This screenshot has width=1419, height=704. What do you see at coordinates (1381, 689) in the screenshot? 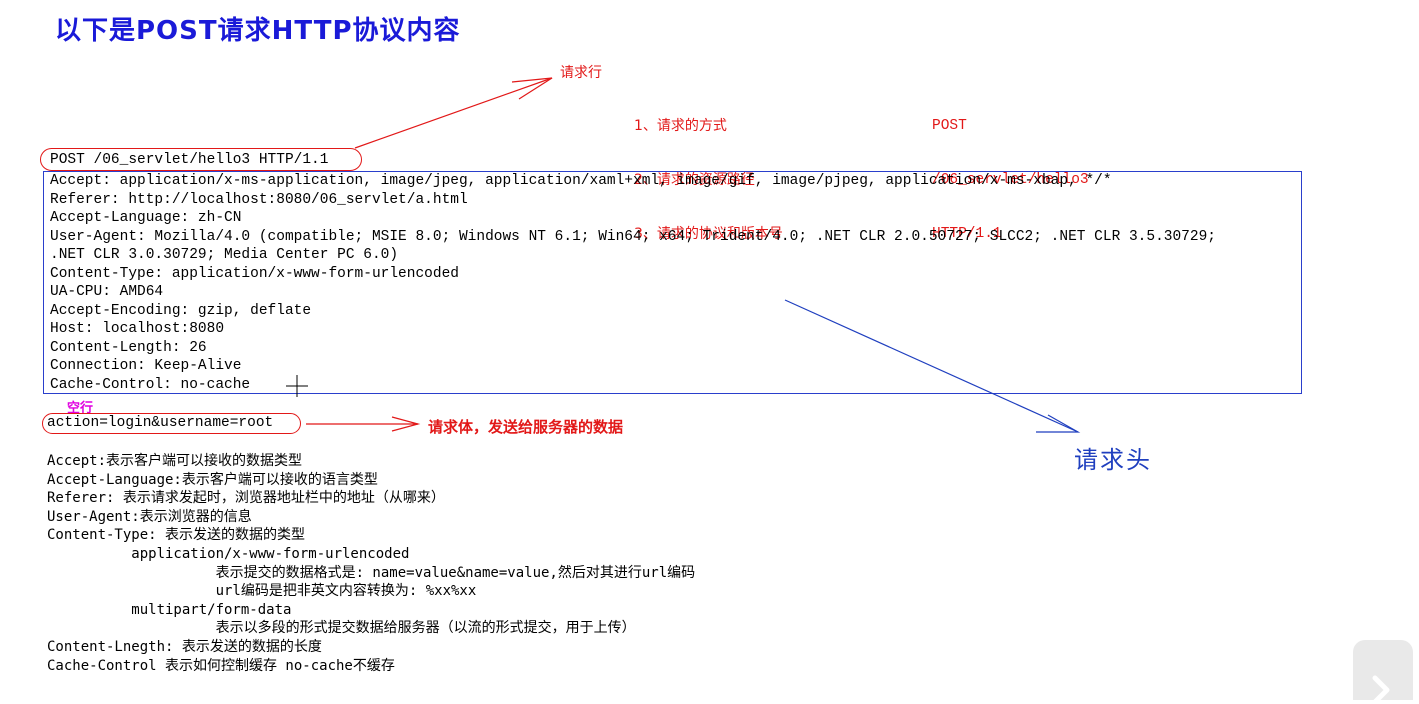
I see `play-icon` at bounding box center [1381, 689].